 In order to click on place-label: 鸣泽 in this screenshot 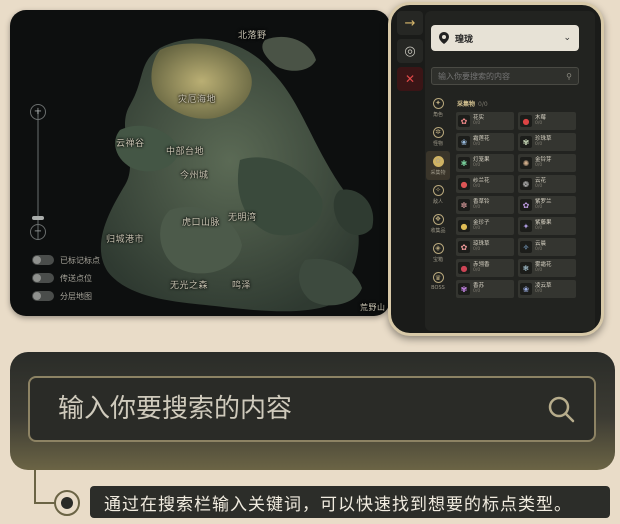, I will do `click(241, 284)`.